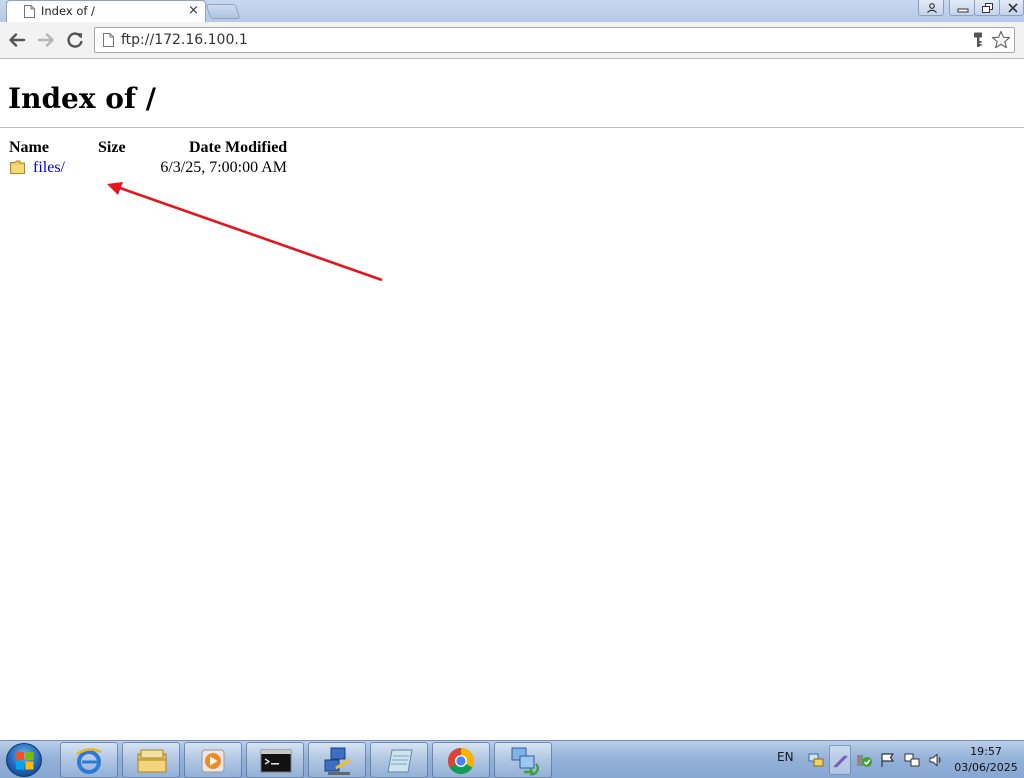  What do you see at coordinates (978, 40) in the screenshot?
I see `key-icon` at bounding box center [978, 40].